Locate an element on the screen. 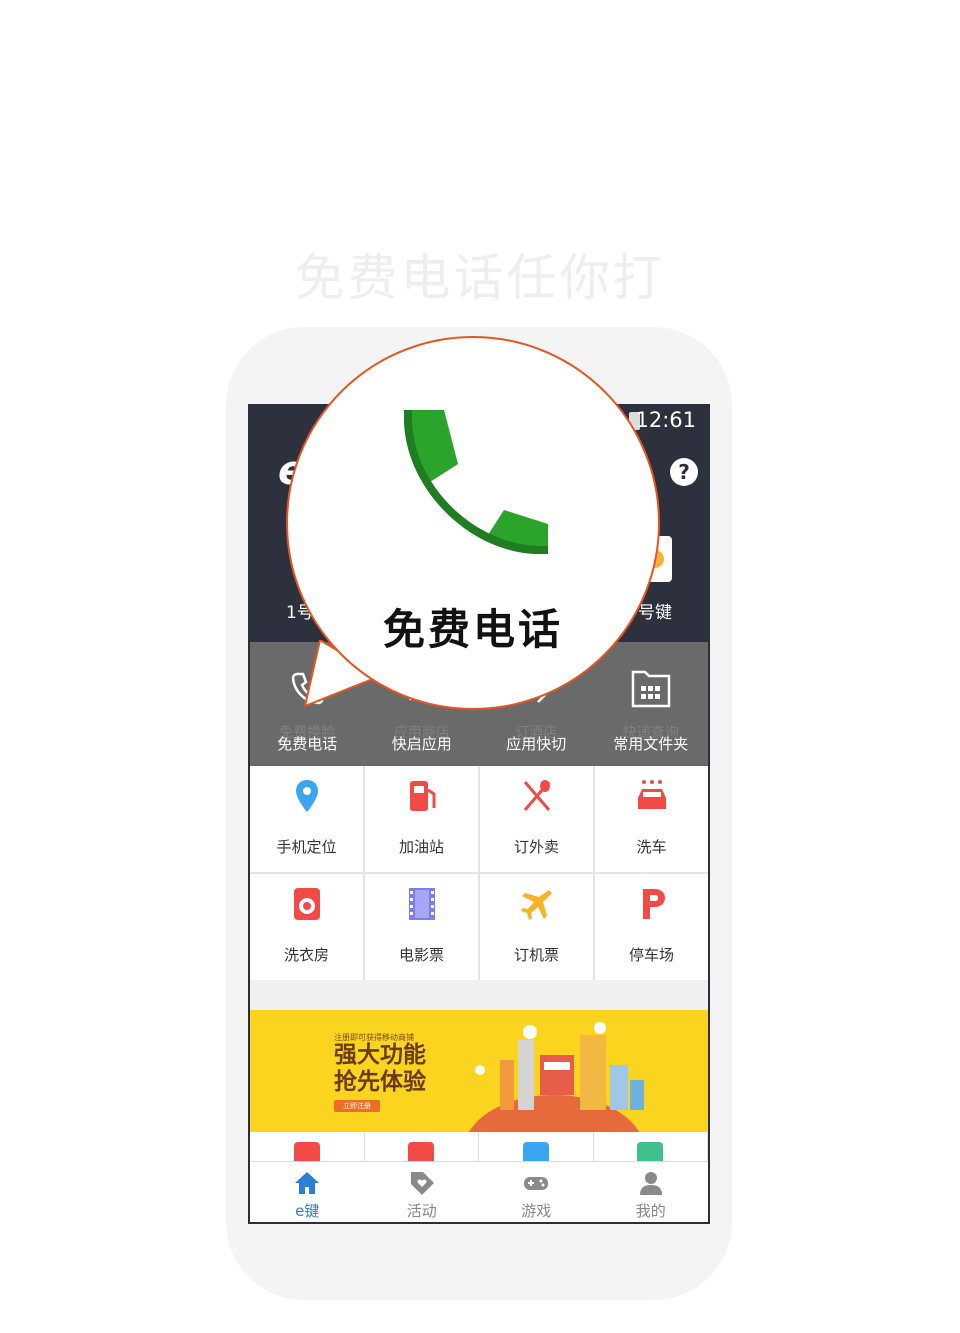 This screenshot has height=1333, width=960. shortcut-label: 快启应用 is located at coordinates (421, 744).